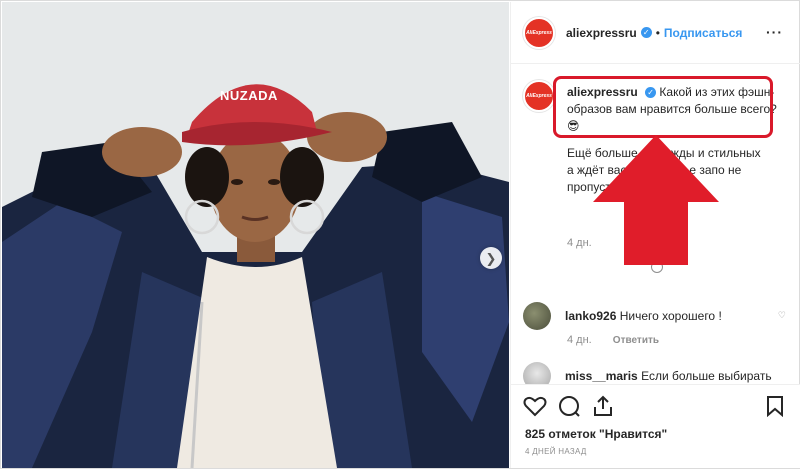  I want to click on action-bar: 825 отметок "Нравится" 4 ДНЕЙ НАЗАД, so click(655, 426).